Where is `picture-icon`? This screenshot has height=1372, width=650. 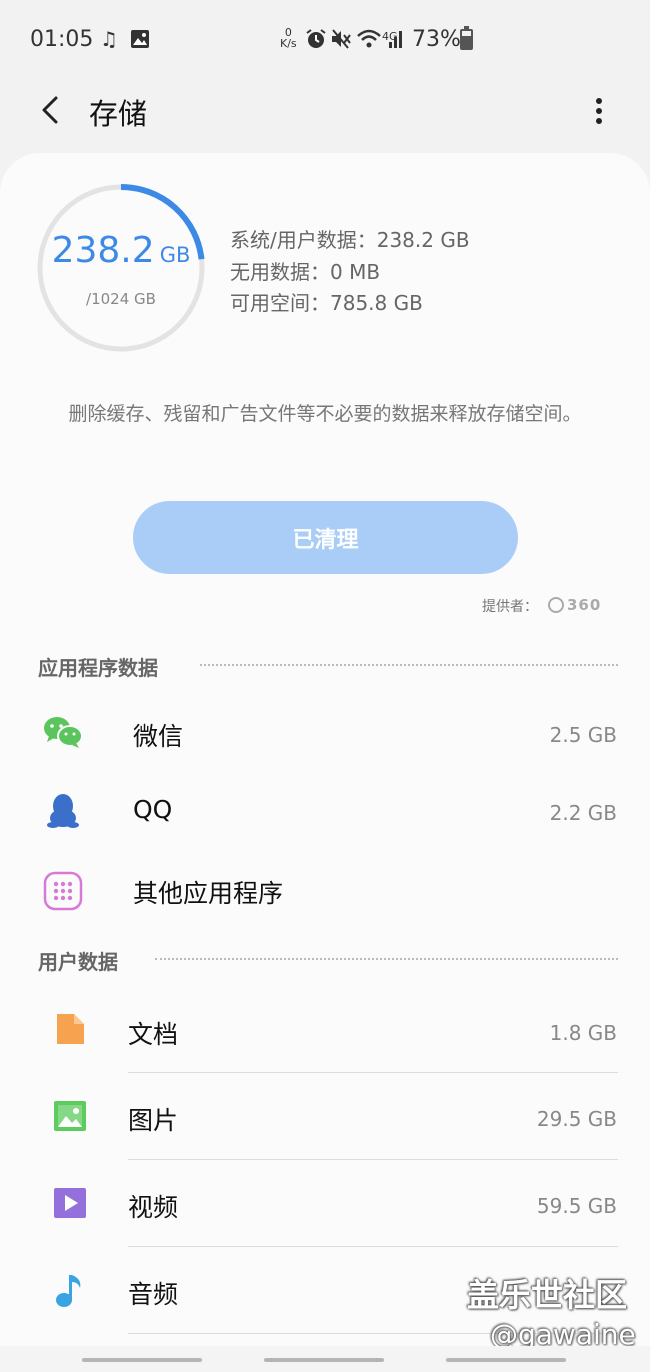
picture-icon is located at coordinates (70, 1118).